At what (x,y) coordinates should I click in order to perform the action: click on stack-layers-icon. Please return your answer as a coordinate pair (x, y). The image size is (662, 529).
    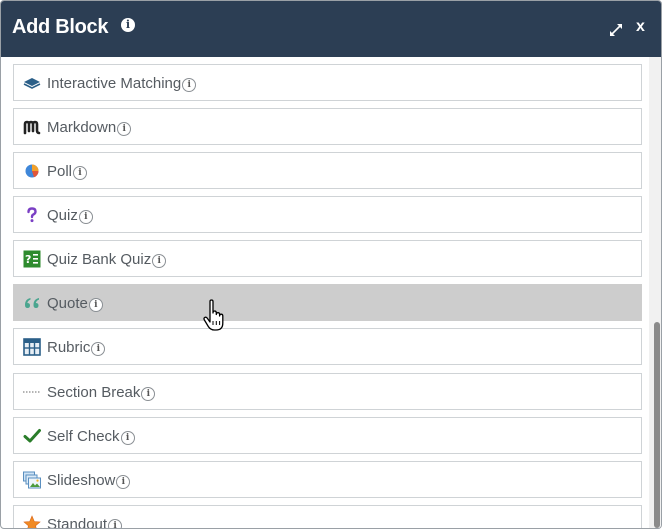
    Looking at the image, I should click on (32, 83).